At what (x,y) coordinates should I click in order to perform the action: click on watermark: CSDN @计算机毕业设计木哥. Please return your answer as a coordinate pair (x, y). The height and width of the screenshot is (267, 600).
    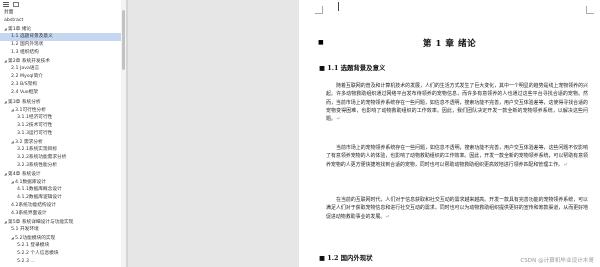
    Looking at the image, I should click on (557, 261).